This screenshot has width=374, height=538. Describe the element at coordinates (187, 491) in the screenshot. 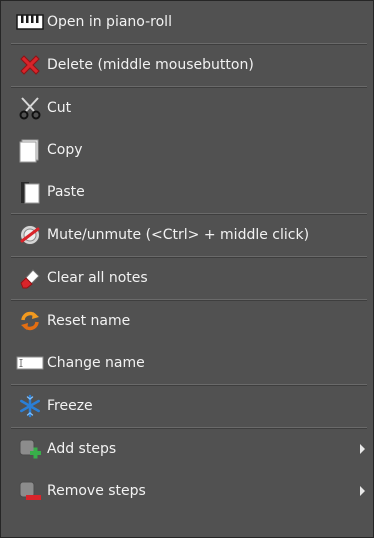

I see `menu-item-remove-steps: Remove steps` at that location.